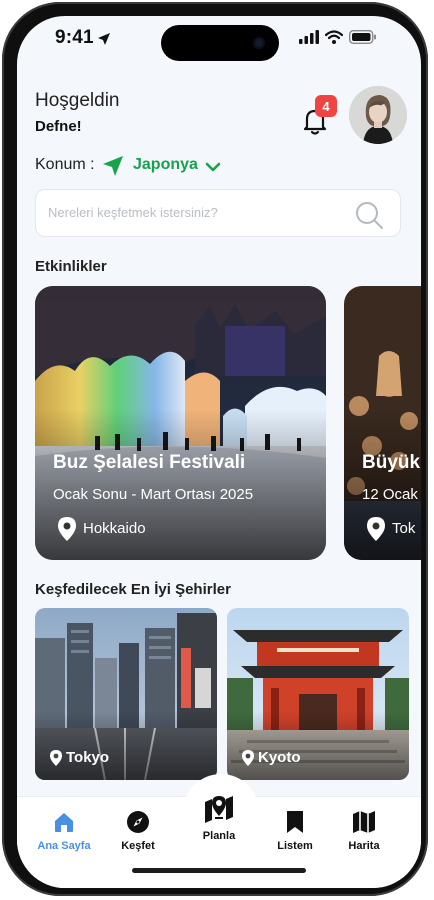 The height and width of the screenshot is (900, 434). What do you see at coordinates (369, 215) in the screenshot?
I see `search-icon` at bounding box center [369, 215].